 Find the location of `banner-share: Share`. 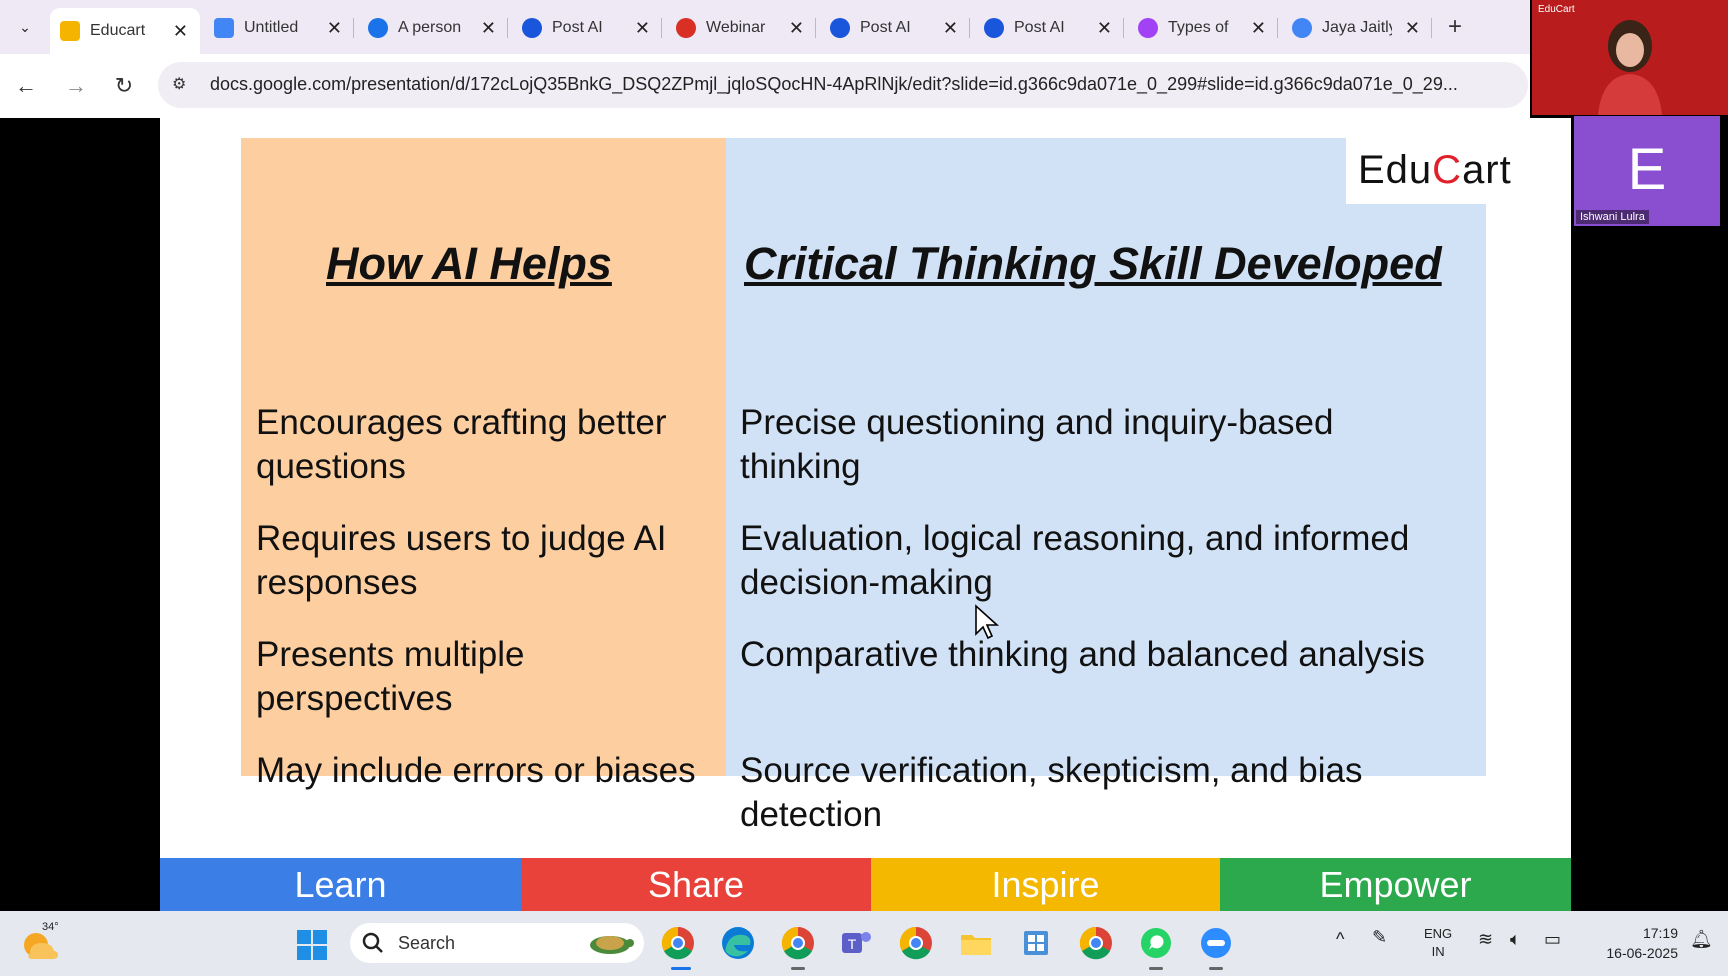

banner-share: Share is located at coordinates (696, 884).